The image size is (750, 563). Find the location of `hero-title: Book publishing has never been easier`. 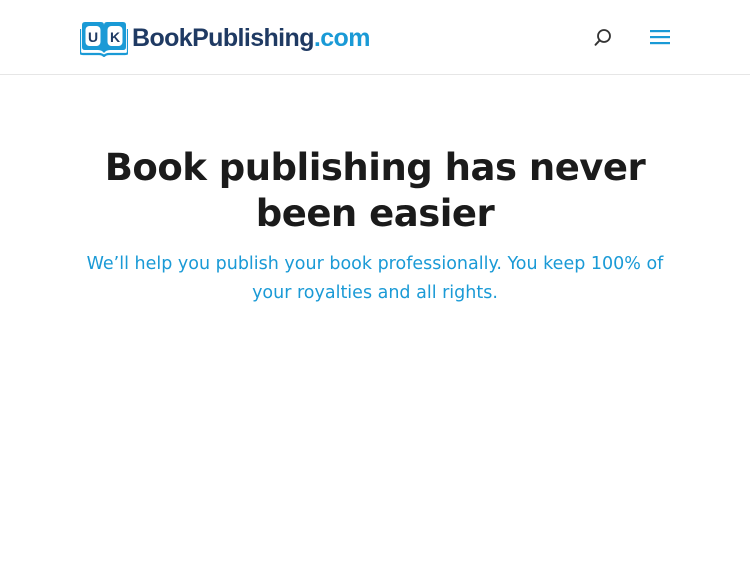

hero-title: Book publishing has never been easier is located at coordinates (375, 190).